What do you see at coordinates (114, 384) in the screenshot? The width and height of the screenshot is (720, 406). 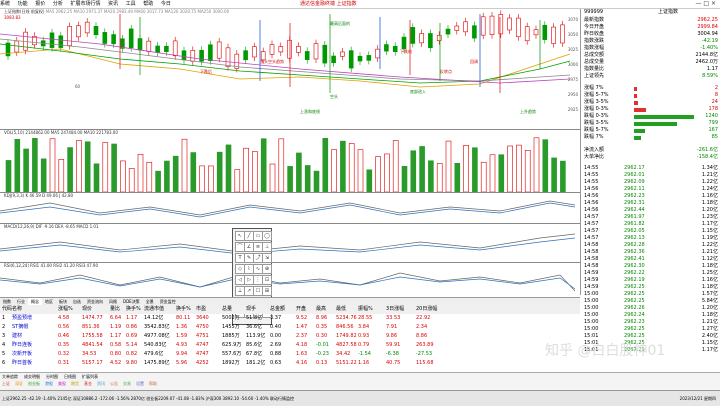 I see `toolbar-app-icon: 公告` at bounding box center [114, 384].